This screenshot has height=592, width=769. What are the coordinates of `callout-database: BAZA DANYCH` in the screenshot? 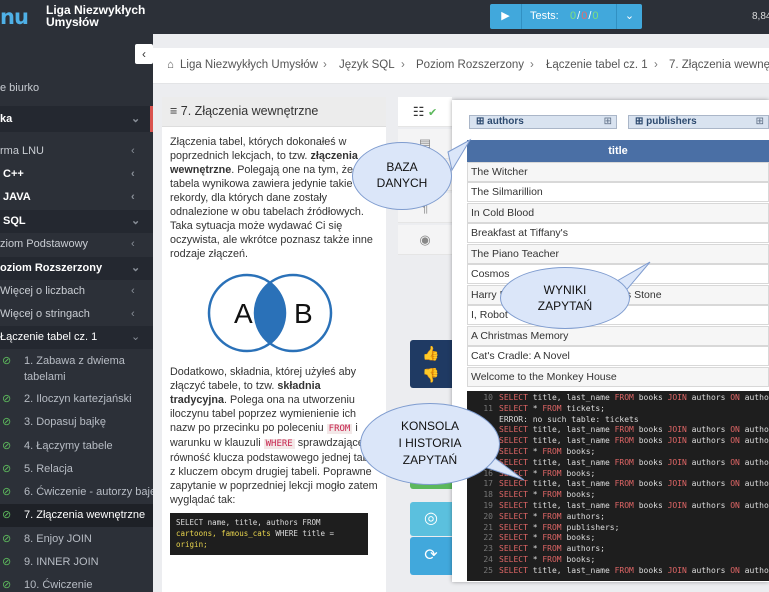 It's located at (402, 176).